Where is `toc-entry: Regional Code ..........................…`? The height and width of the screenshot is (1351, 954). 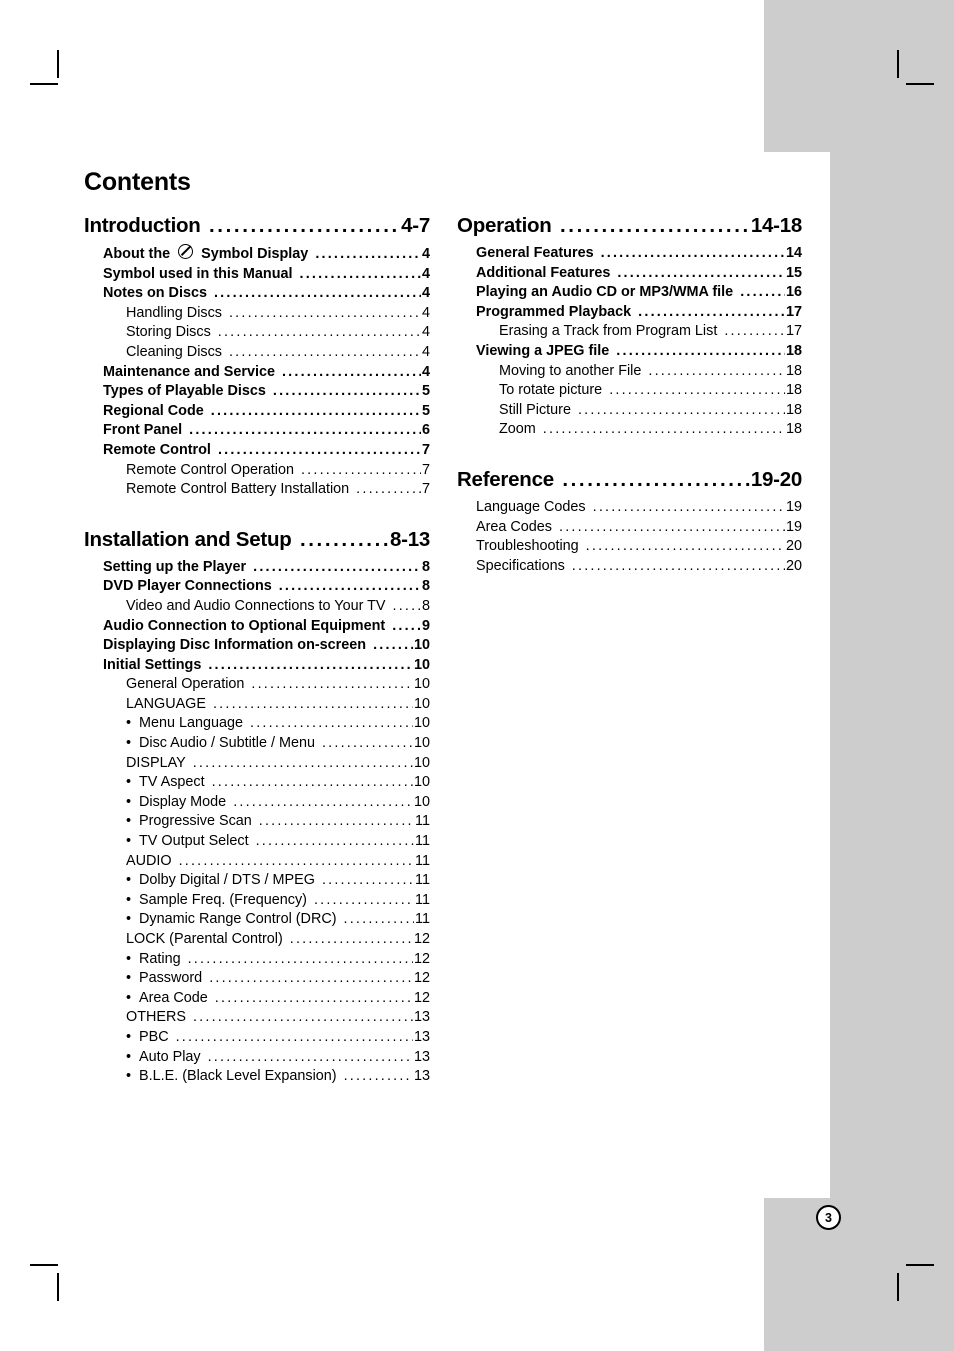 toc-entry: Regional Code ..........................… is located at coordinates (266, 412).